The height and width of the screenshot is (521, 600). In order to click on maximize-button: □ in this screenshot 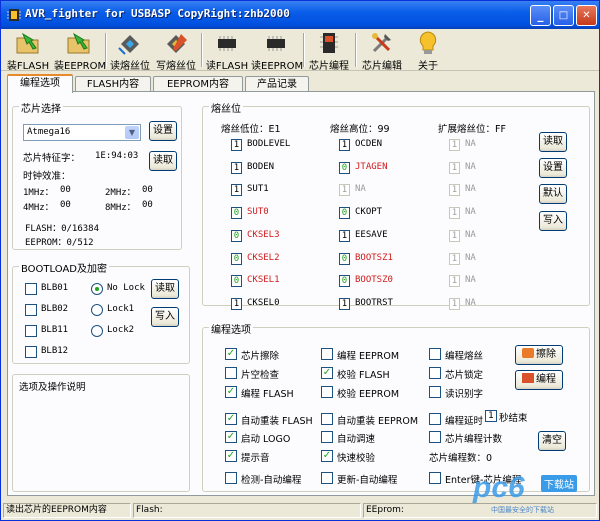, I will do `click(563, 15)`.